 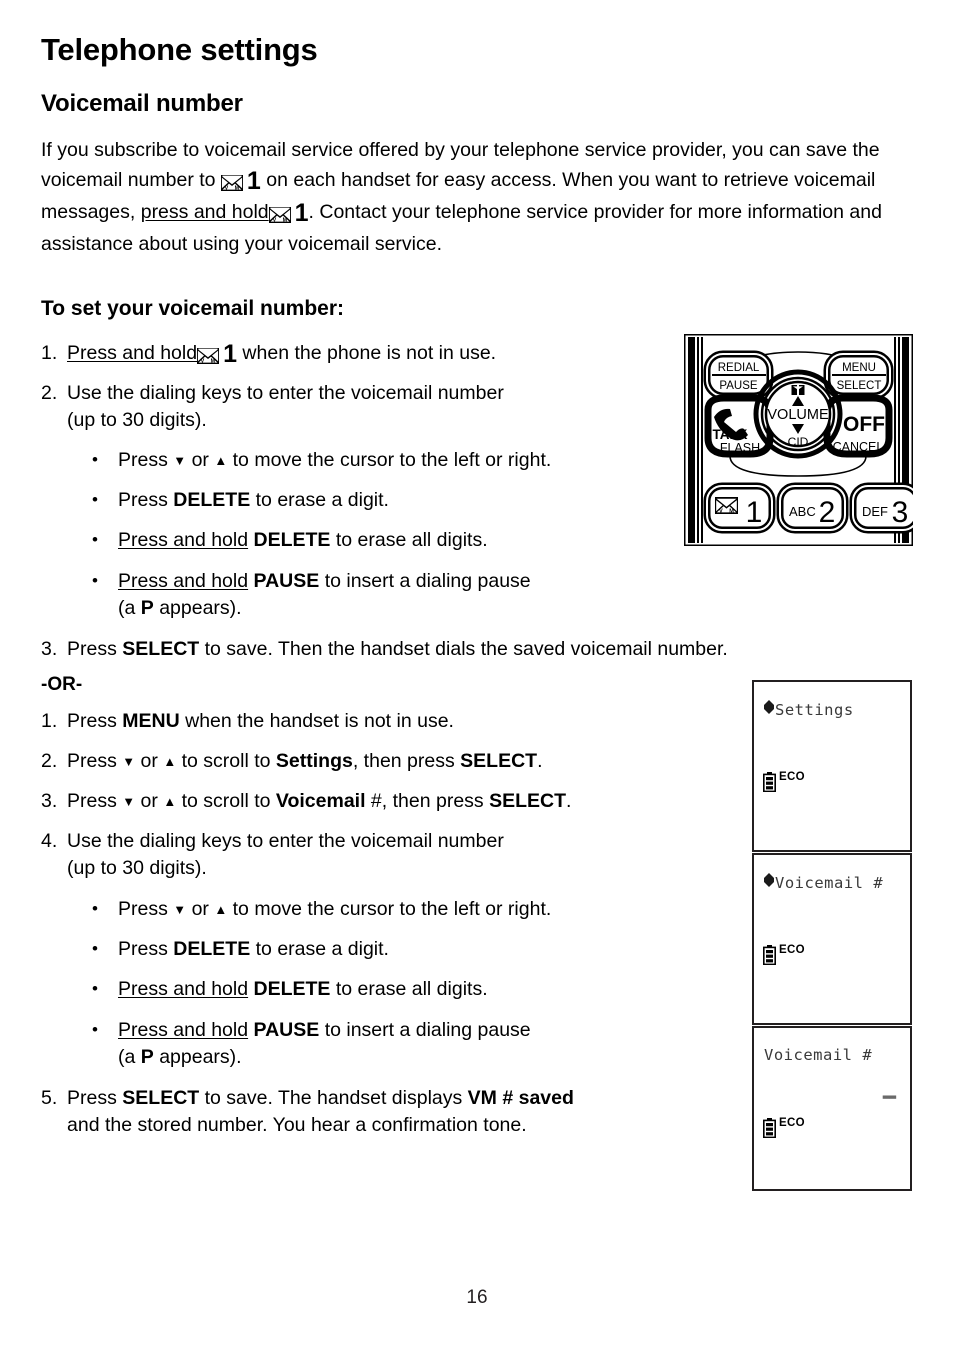 I want to click on or-separator: -OR-, so click(x=62, y=684).